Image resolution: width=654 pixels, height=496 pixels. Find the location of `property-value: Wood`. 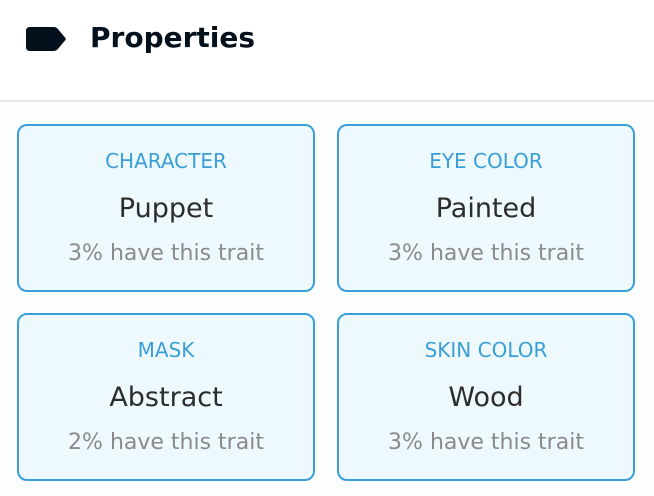

property-value: Wood is located at coordinates (486, 397).